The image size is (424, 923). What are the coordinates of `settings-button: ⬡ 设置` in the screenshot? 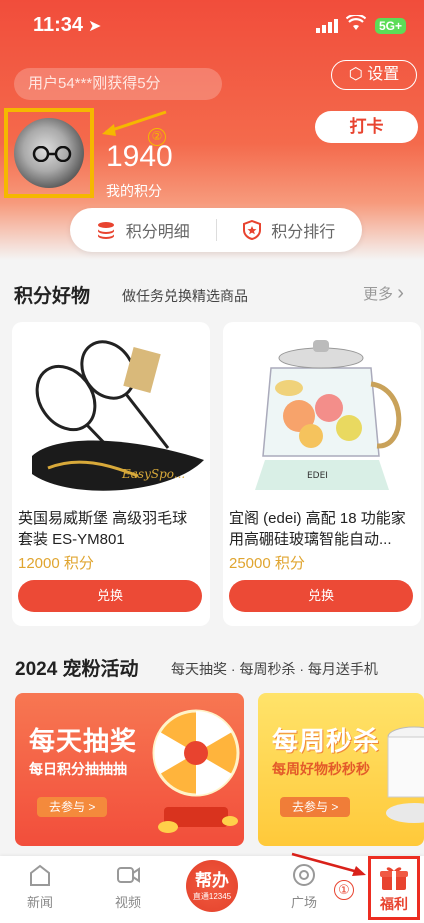 It's located at (374, 75).